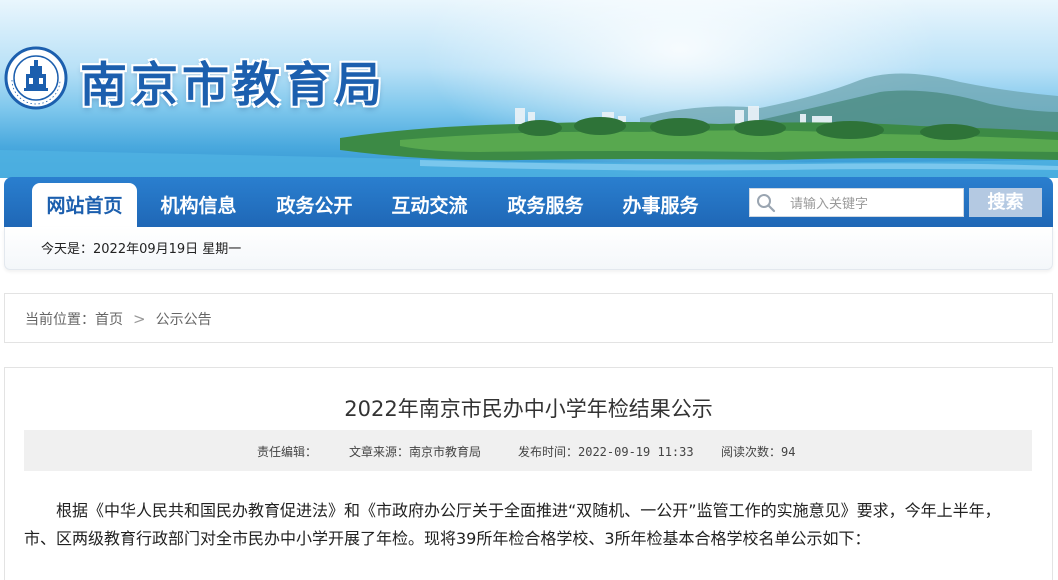  I want to click on logo-emblem, so click(36, 78).